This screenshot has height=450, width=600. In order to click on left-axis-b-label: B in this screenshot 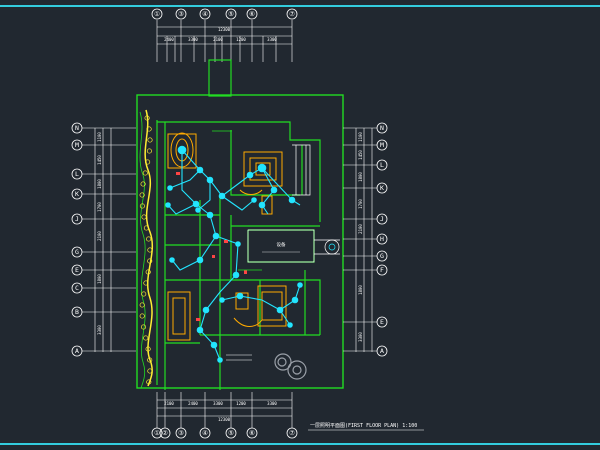, I will do `click(77, 312)`.